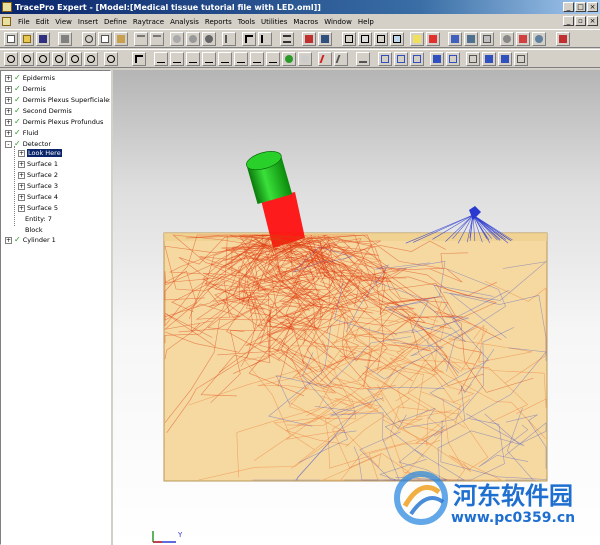 The image size is (600, 545). I want to click on redo-button, so click(157, 39).